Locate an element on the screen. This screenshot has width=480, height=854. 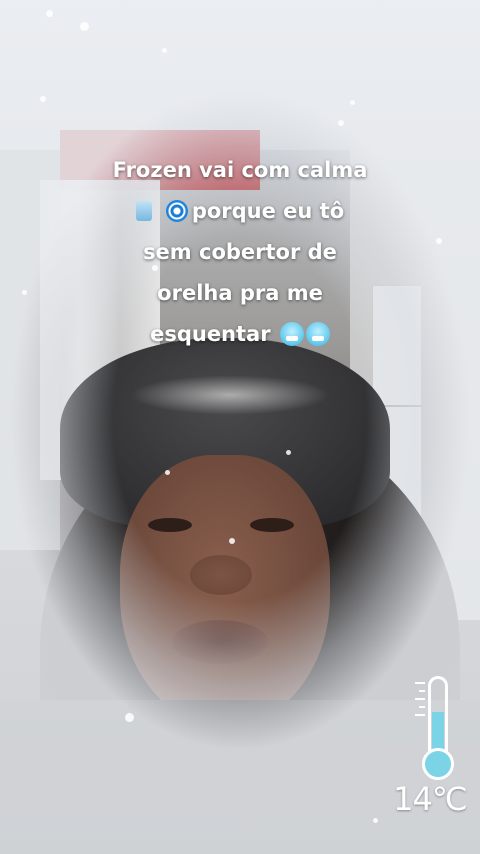
caption-line-1: Frozen vai com calma is located at coordinates (240, 170).